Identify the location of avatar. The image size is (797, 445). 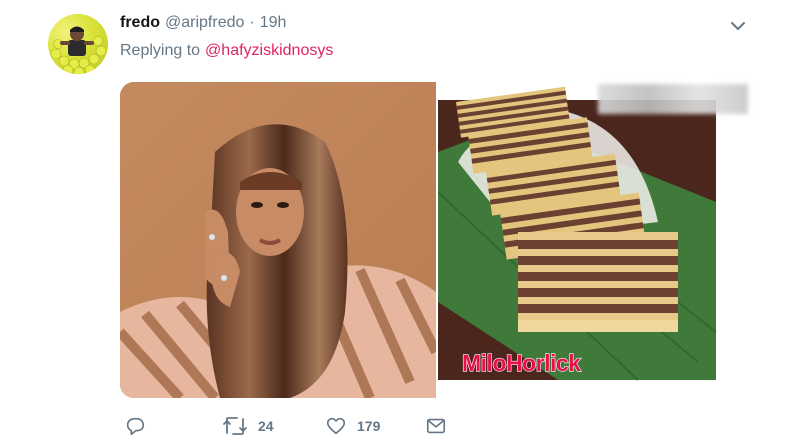
(78, 44).